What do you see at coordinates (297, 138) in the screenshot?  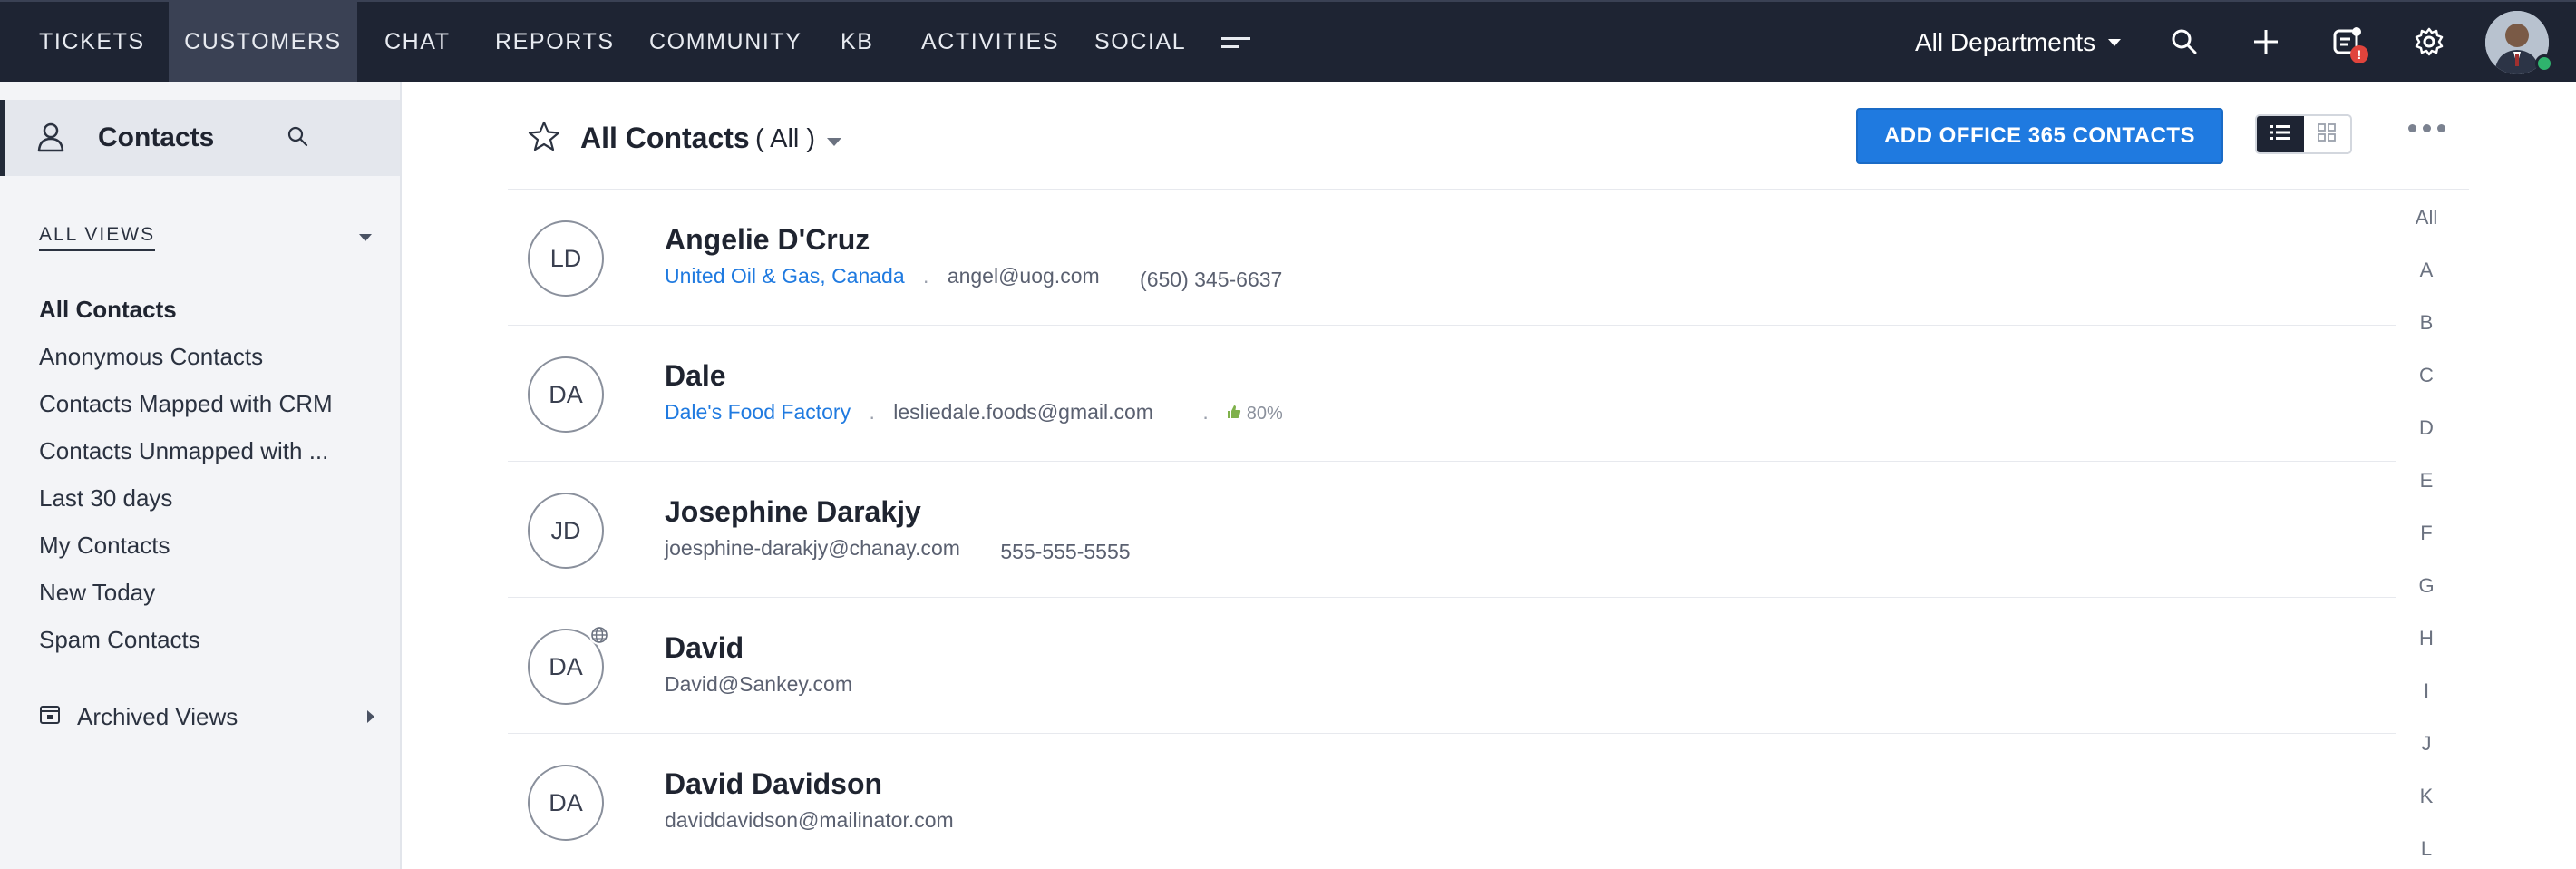 I see `sidebar-search-icon` at bounding box center [297, 138].